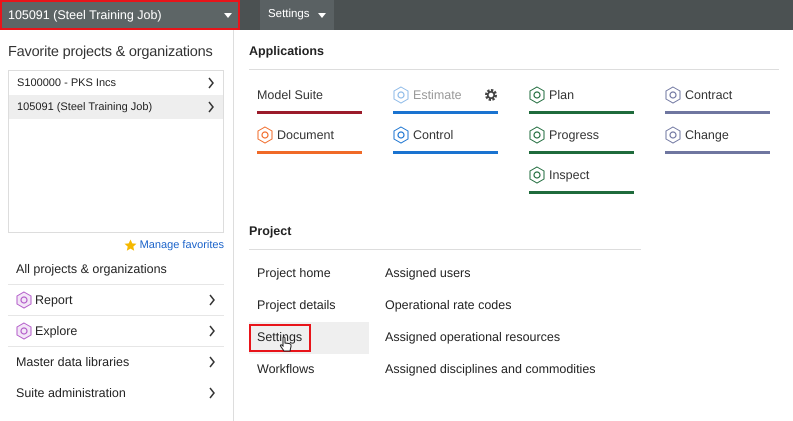 Image resolution: width=793 pixels, height=421 pixels. What do you see at coordinates (445, 137) in the screenshot?
I see `app-link: Control` at bounding box center [445, 137].